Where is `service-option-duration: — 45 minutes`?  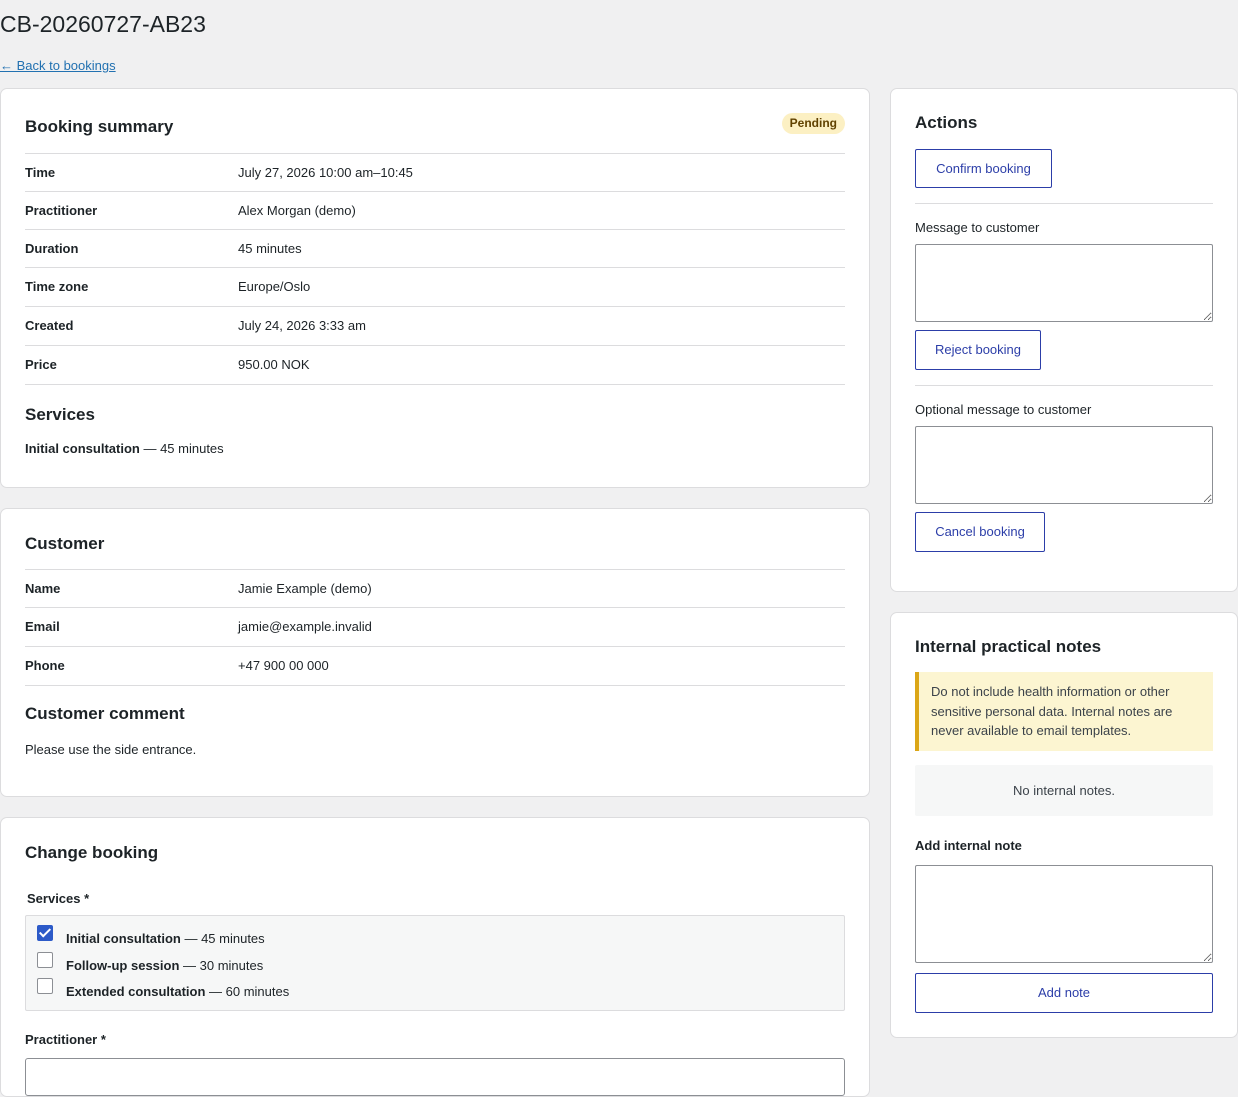 service-option-duration: — 45 minutes is located at coordinates (222, 938).